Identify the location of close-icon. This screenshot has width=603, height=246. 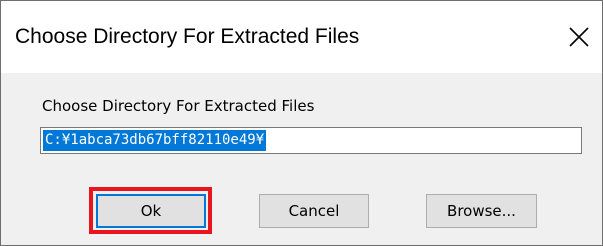
(579, 37).